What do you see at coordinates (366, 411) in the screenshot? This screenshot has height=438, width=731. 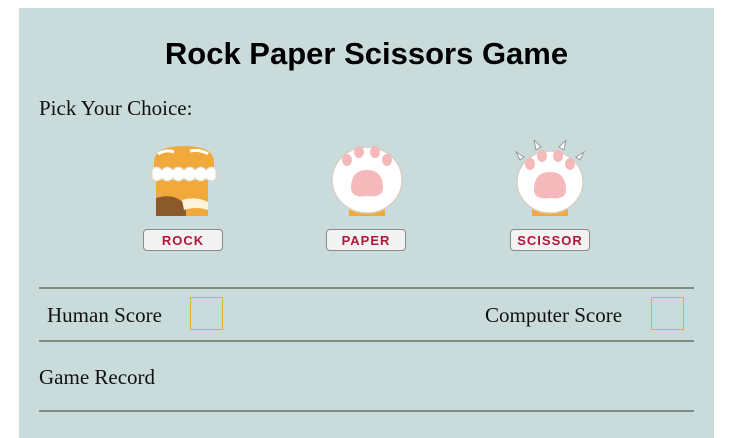 I see `divider-bottom` at bounding box center [366, 411].